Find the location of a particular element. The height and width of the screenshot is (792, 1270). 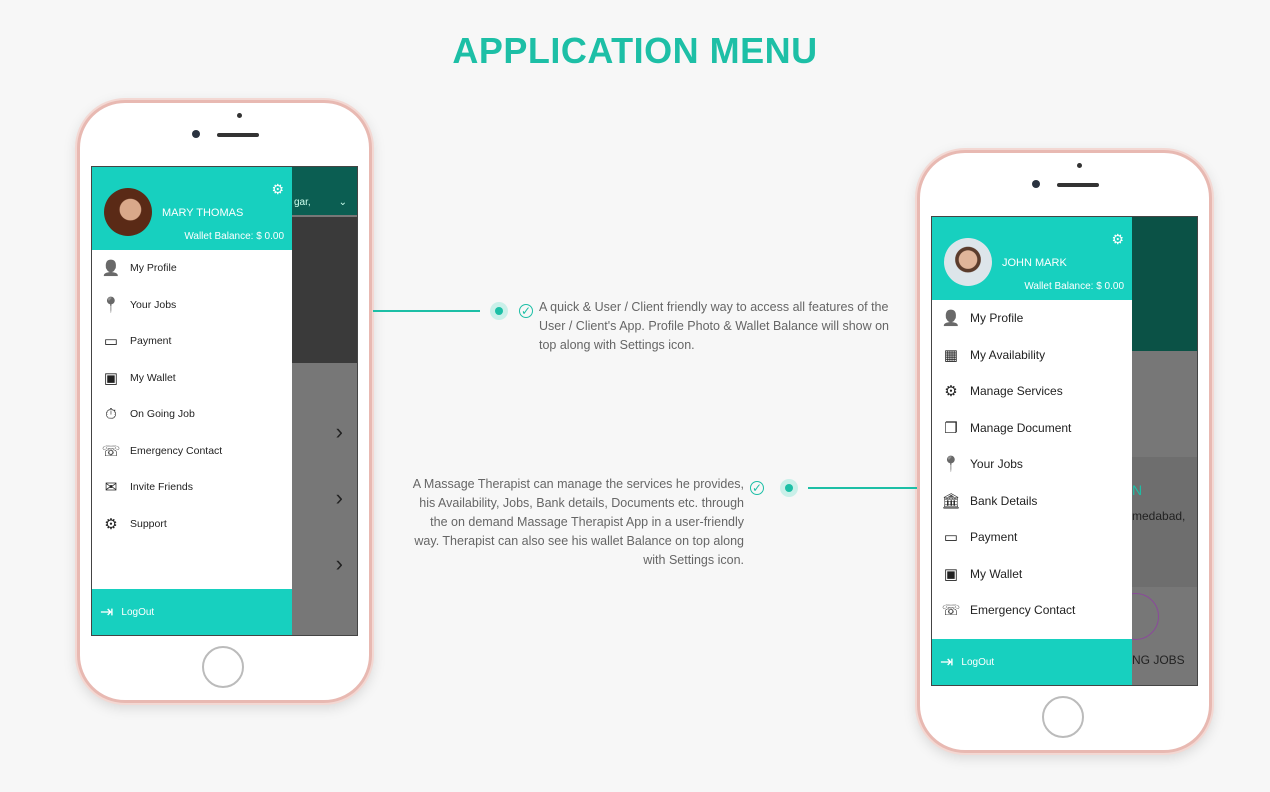

bg-text: N is located at coordinates (1137, 490).